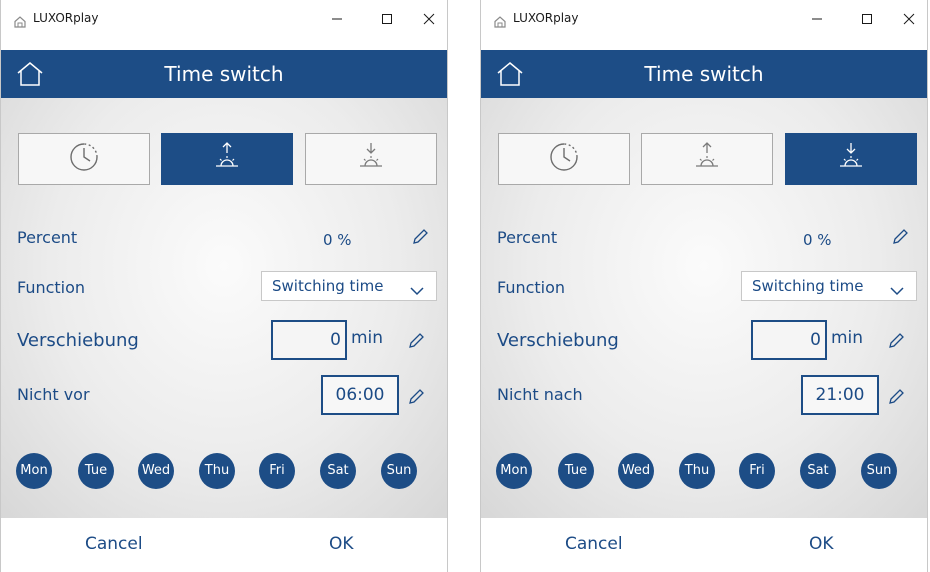  I want to click on limit-time-input: 06:00, so click(360, 395).